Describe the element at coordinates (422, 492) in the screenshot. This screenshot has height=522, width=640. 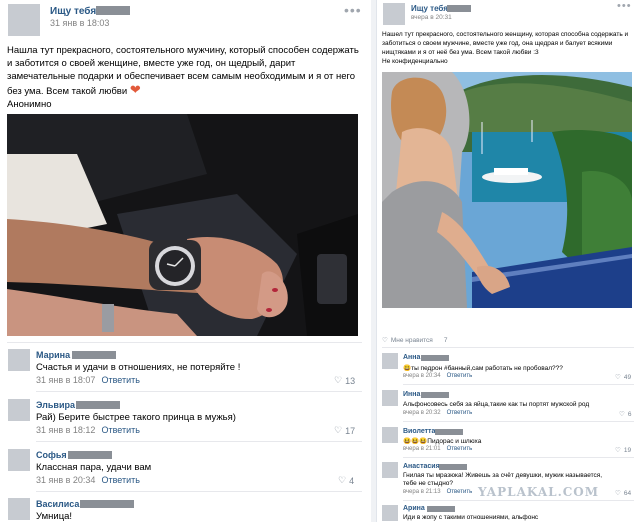
I see `comment-date: вчера в 21:13` at that location.